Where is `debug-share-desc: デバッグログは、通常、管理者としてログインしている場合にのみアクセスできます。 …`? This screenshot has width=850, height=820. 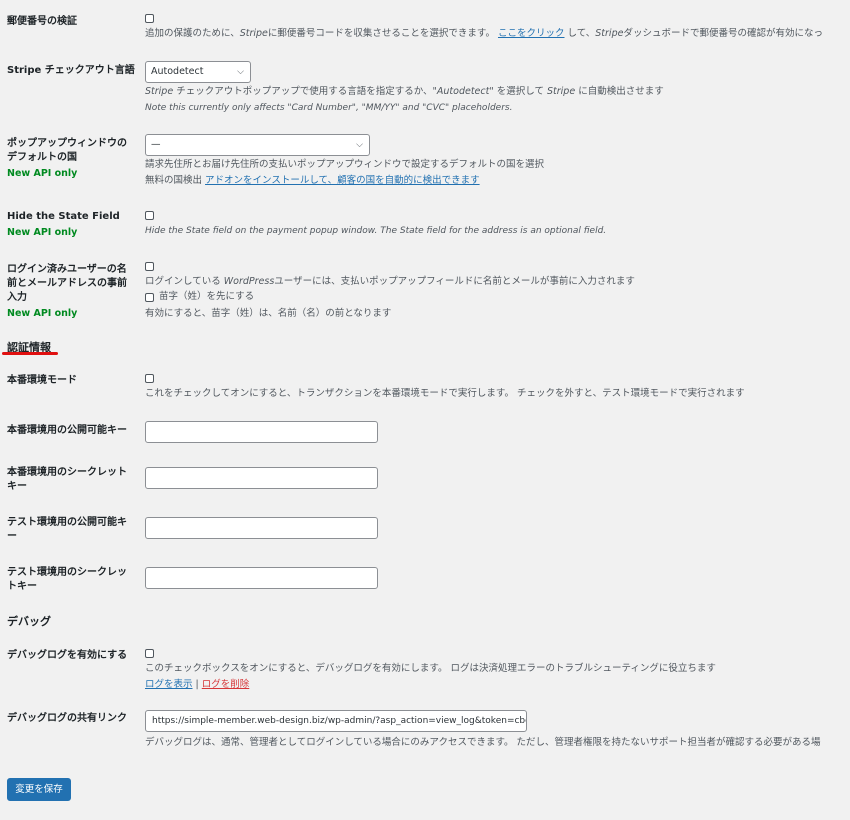 debug-share-desc: デバッグログは、通常、管理者としてログインしている場合にのみアクセスできます。 … is located at coordinates (483, 742).